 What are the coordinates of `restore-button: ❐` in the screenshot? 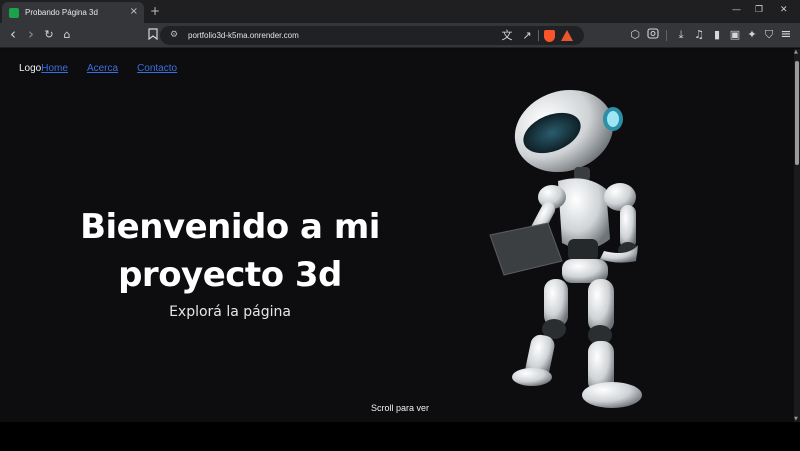 It's located at (759, 10).